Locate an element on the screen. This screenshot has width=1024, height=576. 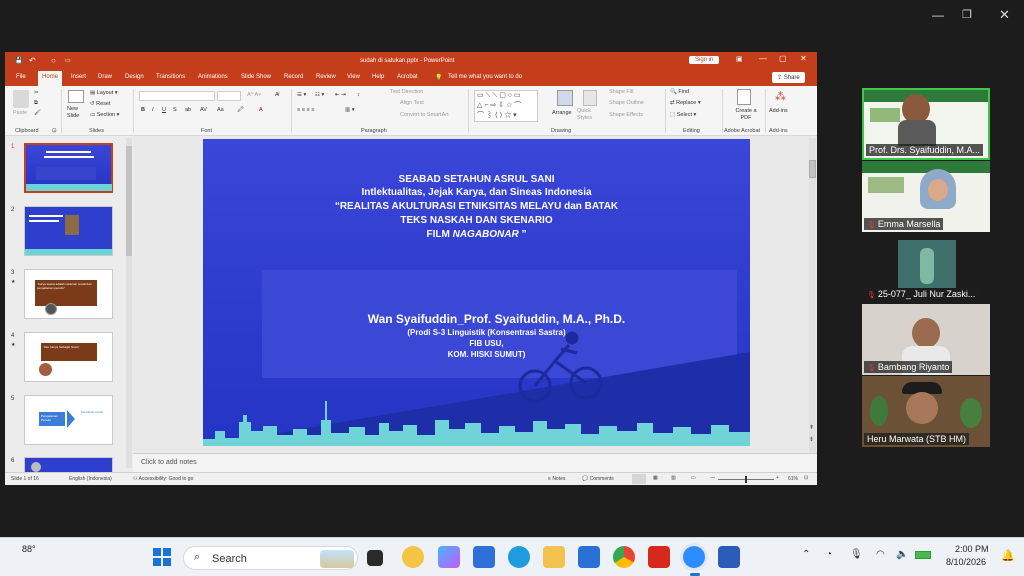
chevron-up-icon: ⌃ is located at coordinates (806, 554).